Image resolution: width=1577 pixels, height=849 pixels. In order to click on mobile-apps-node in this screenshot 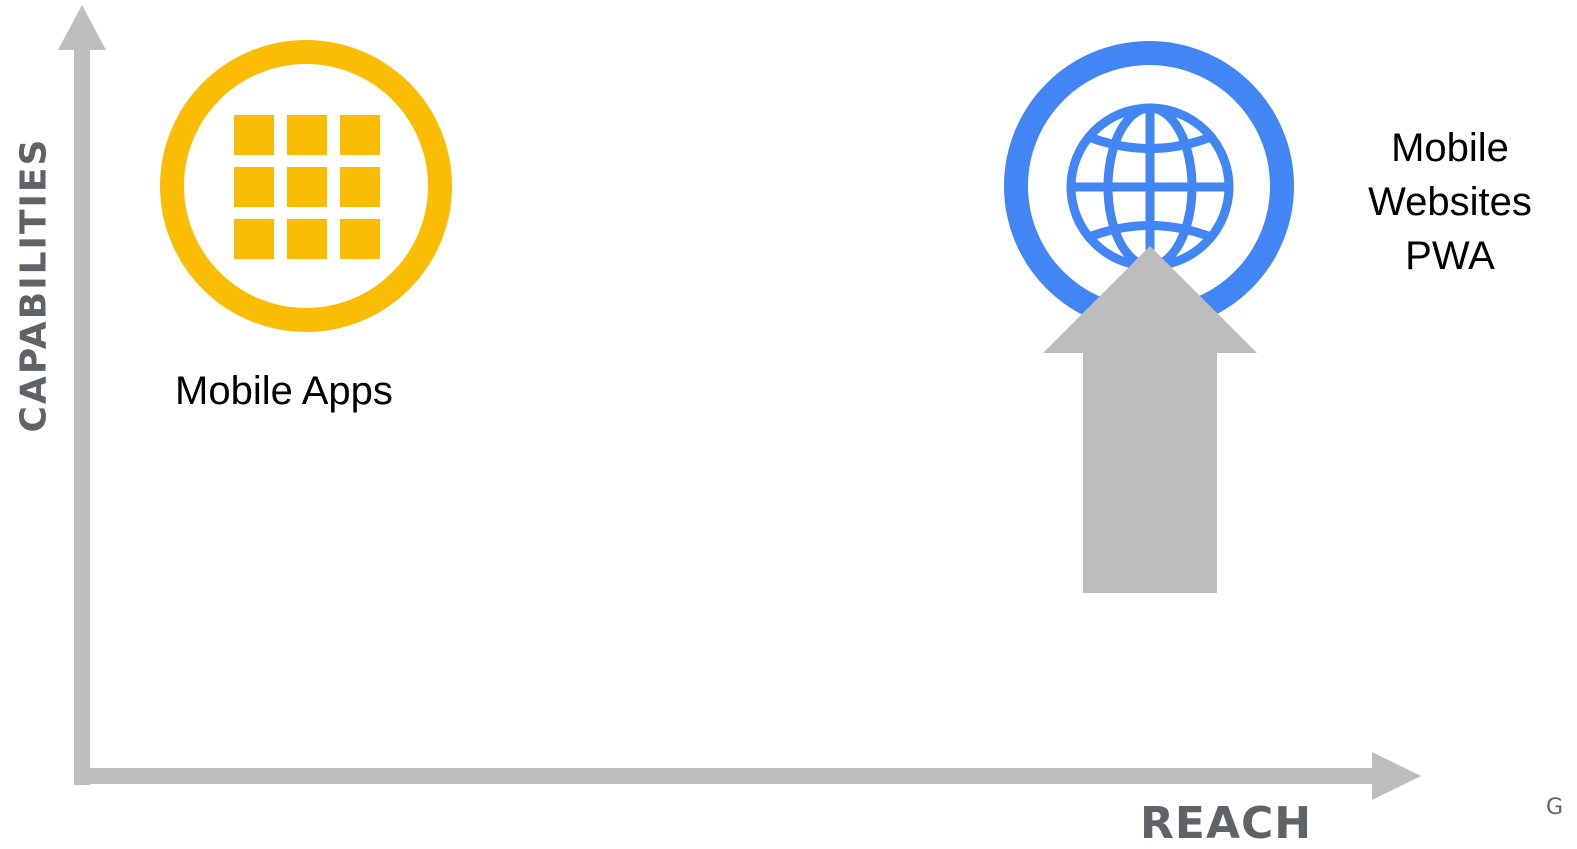, I will do `click(306, 186)`.